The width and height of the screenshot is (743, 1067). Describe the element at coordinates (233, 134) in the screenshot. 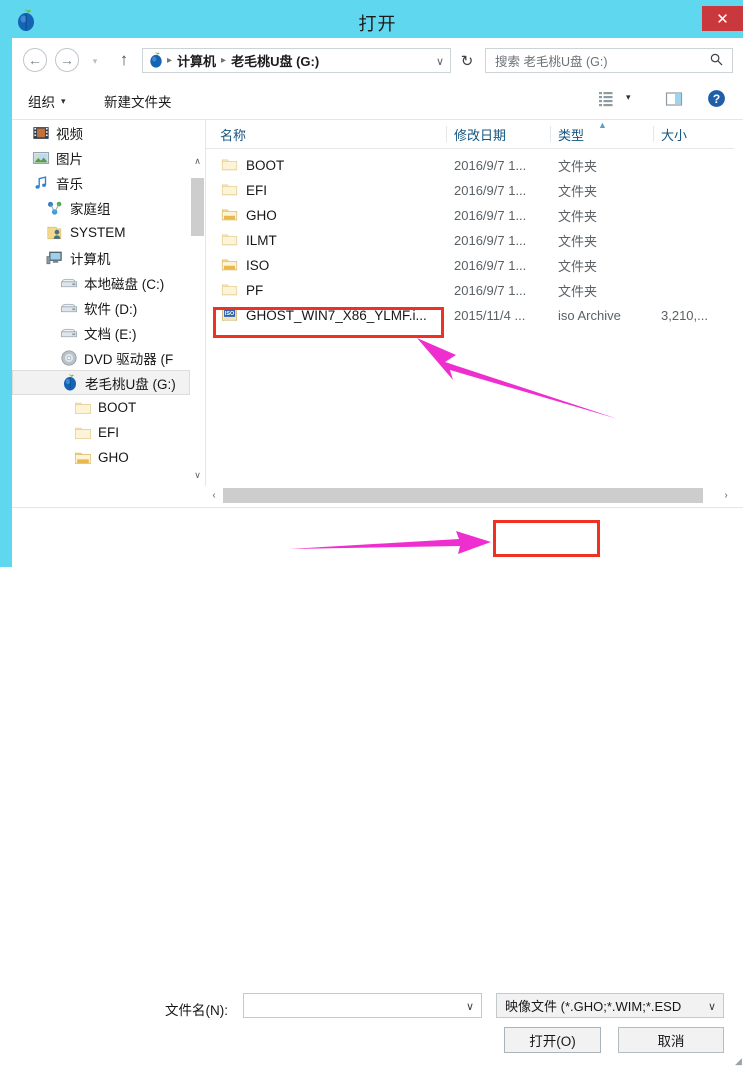

I see `column-header-name: 名称` at that location.